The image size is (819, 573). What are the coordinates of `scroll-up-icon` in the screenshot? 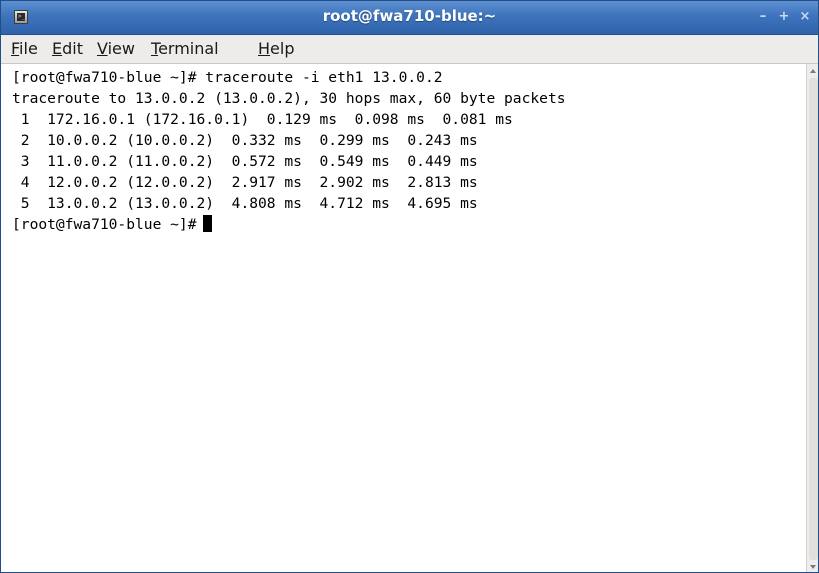 It's located at (813, 71).